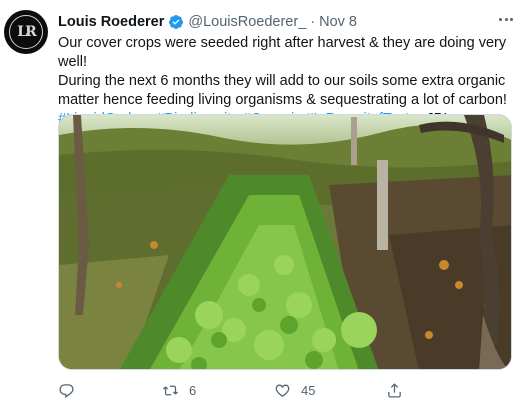 The width and height of the screenshot is (523, 404). I want to click on retweet-count: 6, so click(193, 390).